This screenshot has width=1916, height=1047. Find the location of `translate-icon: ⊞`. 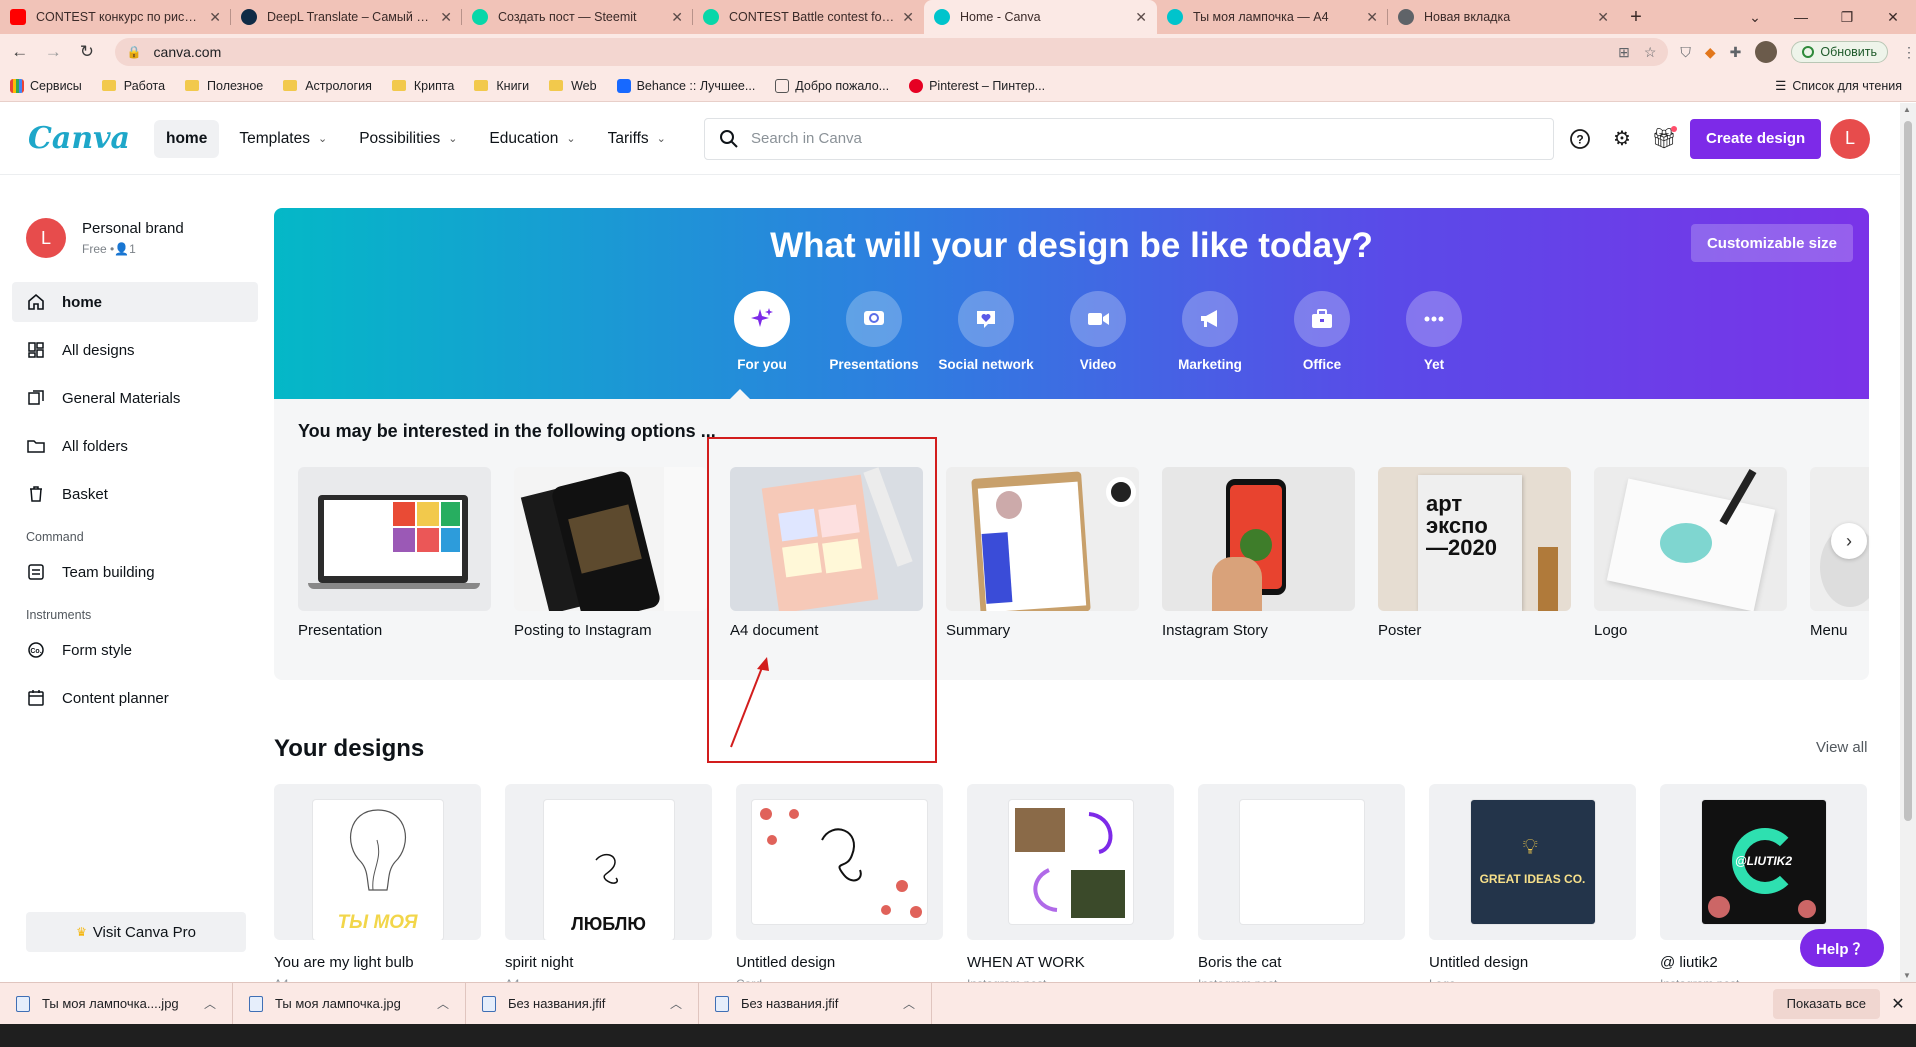

translate-icon: ⊞ is located at coordinates (1624, 52).